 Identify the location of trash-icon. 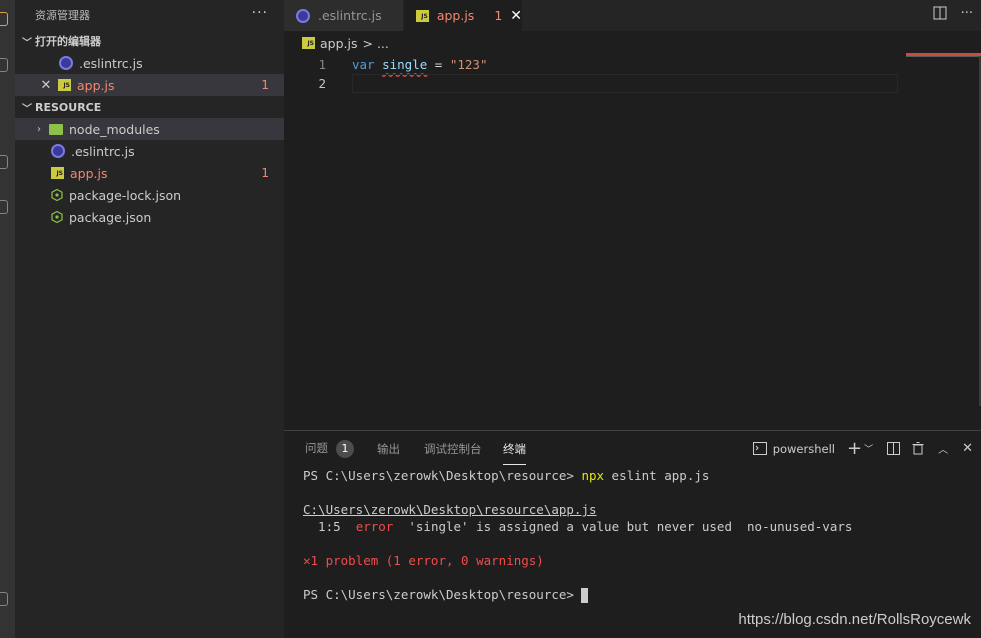
(918, 448).